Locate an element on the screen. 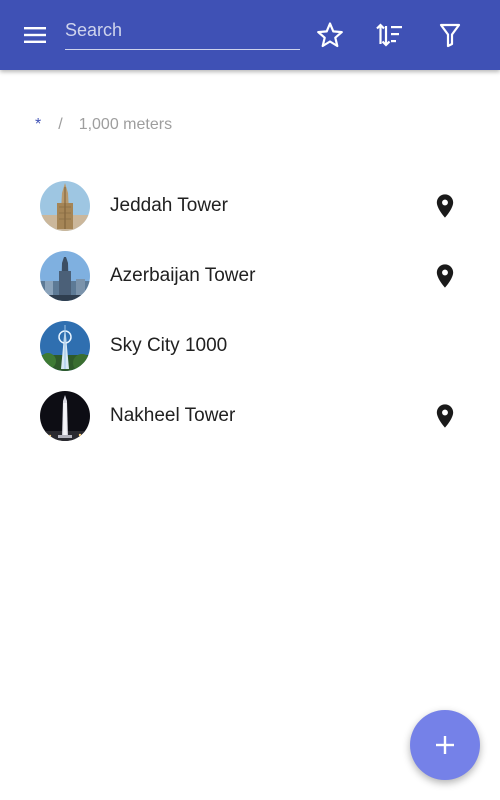  list-item: Azerbaijan Tower is located at coordinates (250, 276).